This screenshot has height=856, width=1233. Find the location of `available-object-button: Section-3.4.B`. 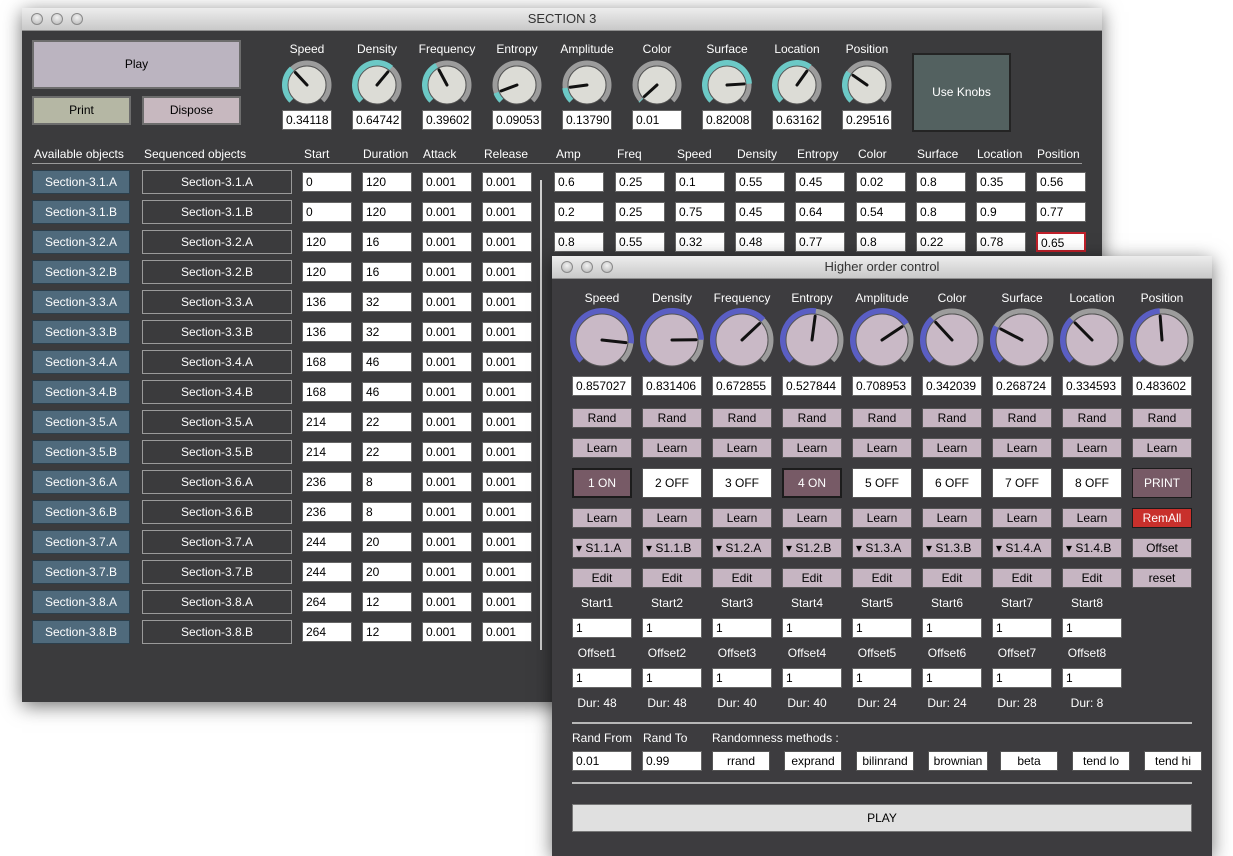

available-object-button: Section-3.4.B is located at coordinates (81, 392).